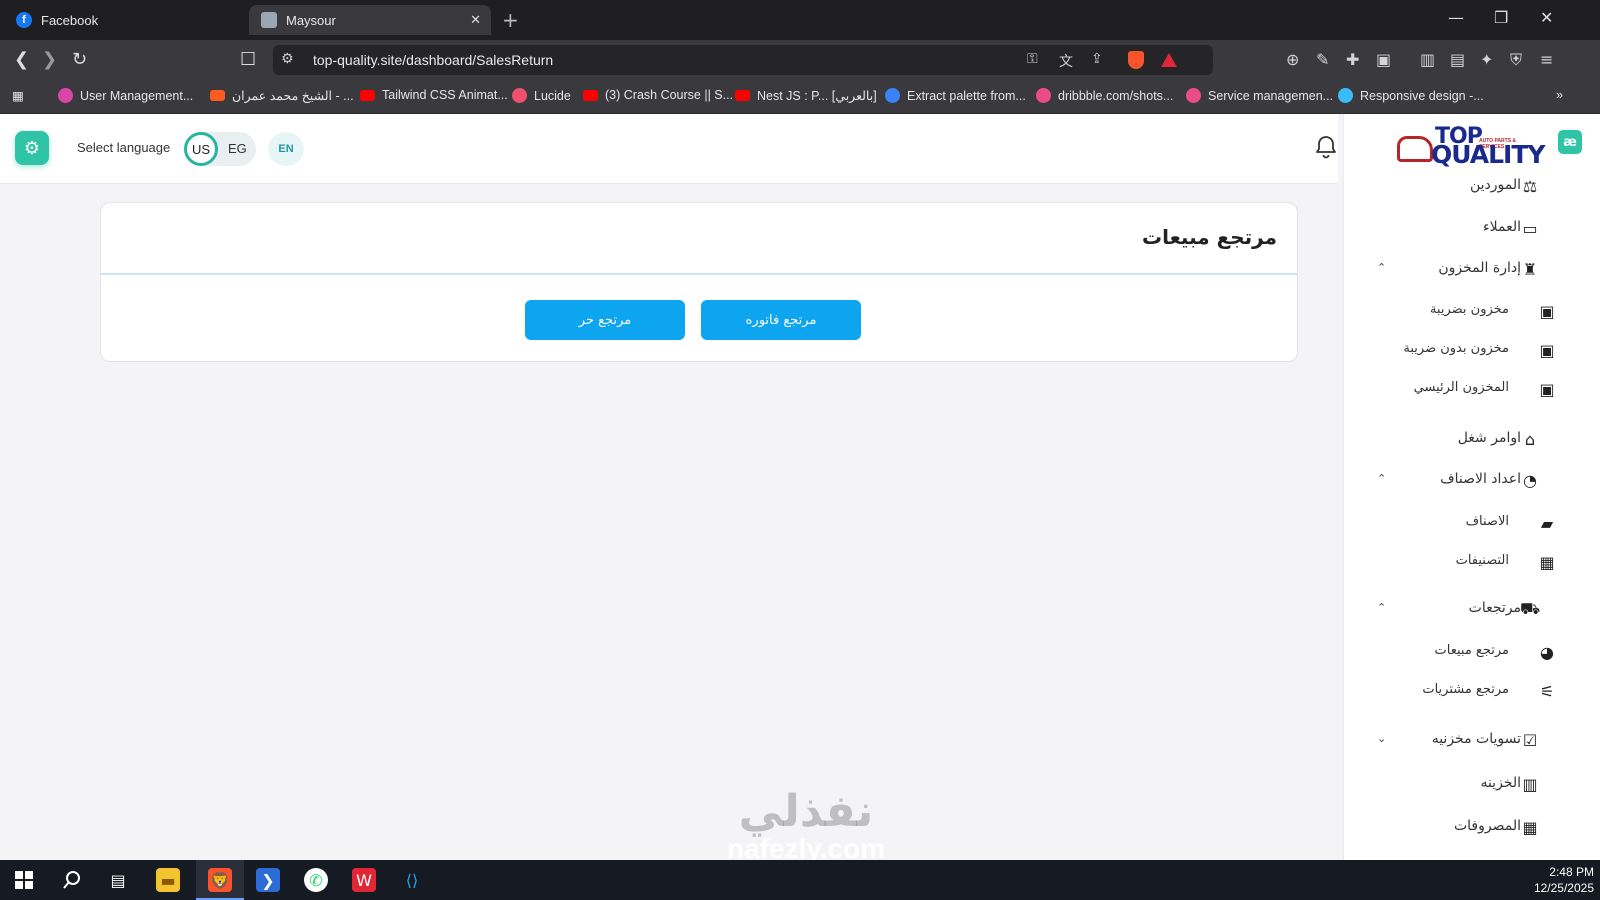 Image resolution: width=1600 pixels, height=900 pixels. What do you see at coordinates (412, 880) in the screenshot?
I see `vscode-icon: ⟨⟩` at bounding box center [412, 880].